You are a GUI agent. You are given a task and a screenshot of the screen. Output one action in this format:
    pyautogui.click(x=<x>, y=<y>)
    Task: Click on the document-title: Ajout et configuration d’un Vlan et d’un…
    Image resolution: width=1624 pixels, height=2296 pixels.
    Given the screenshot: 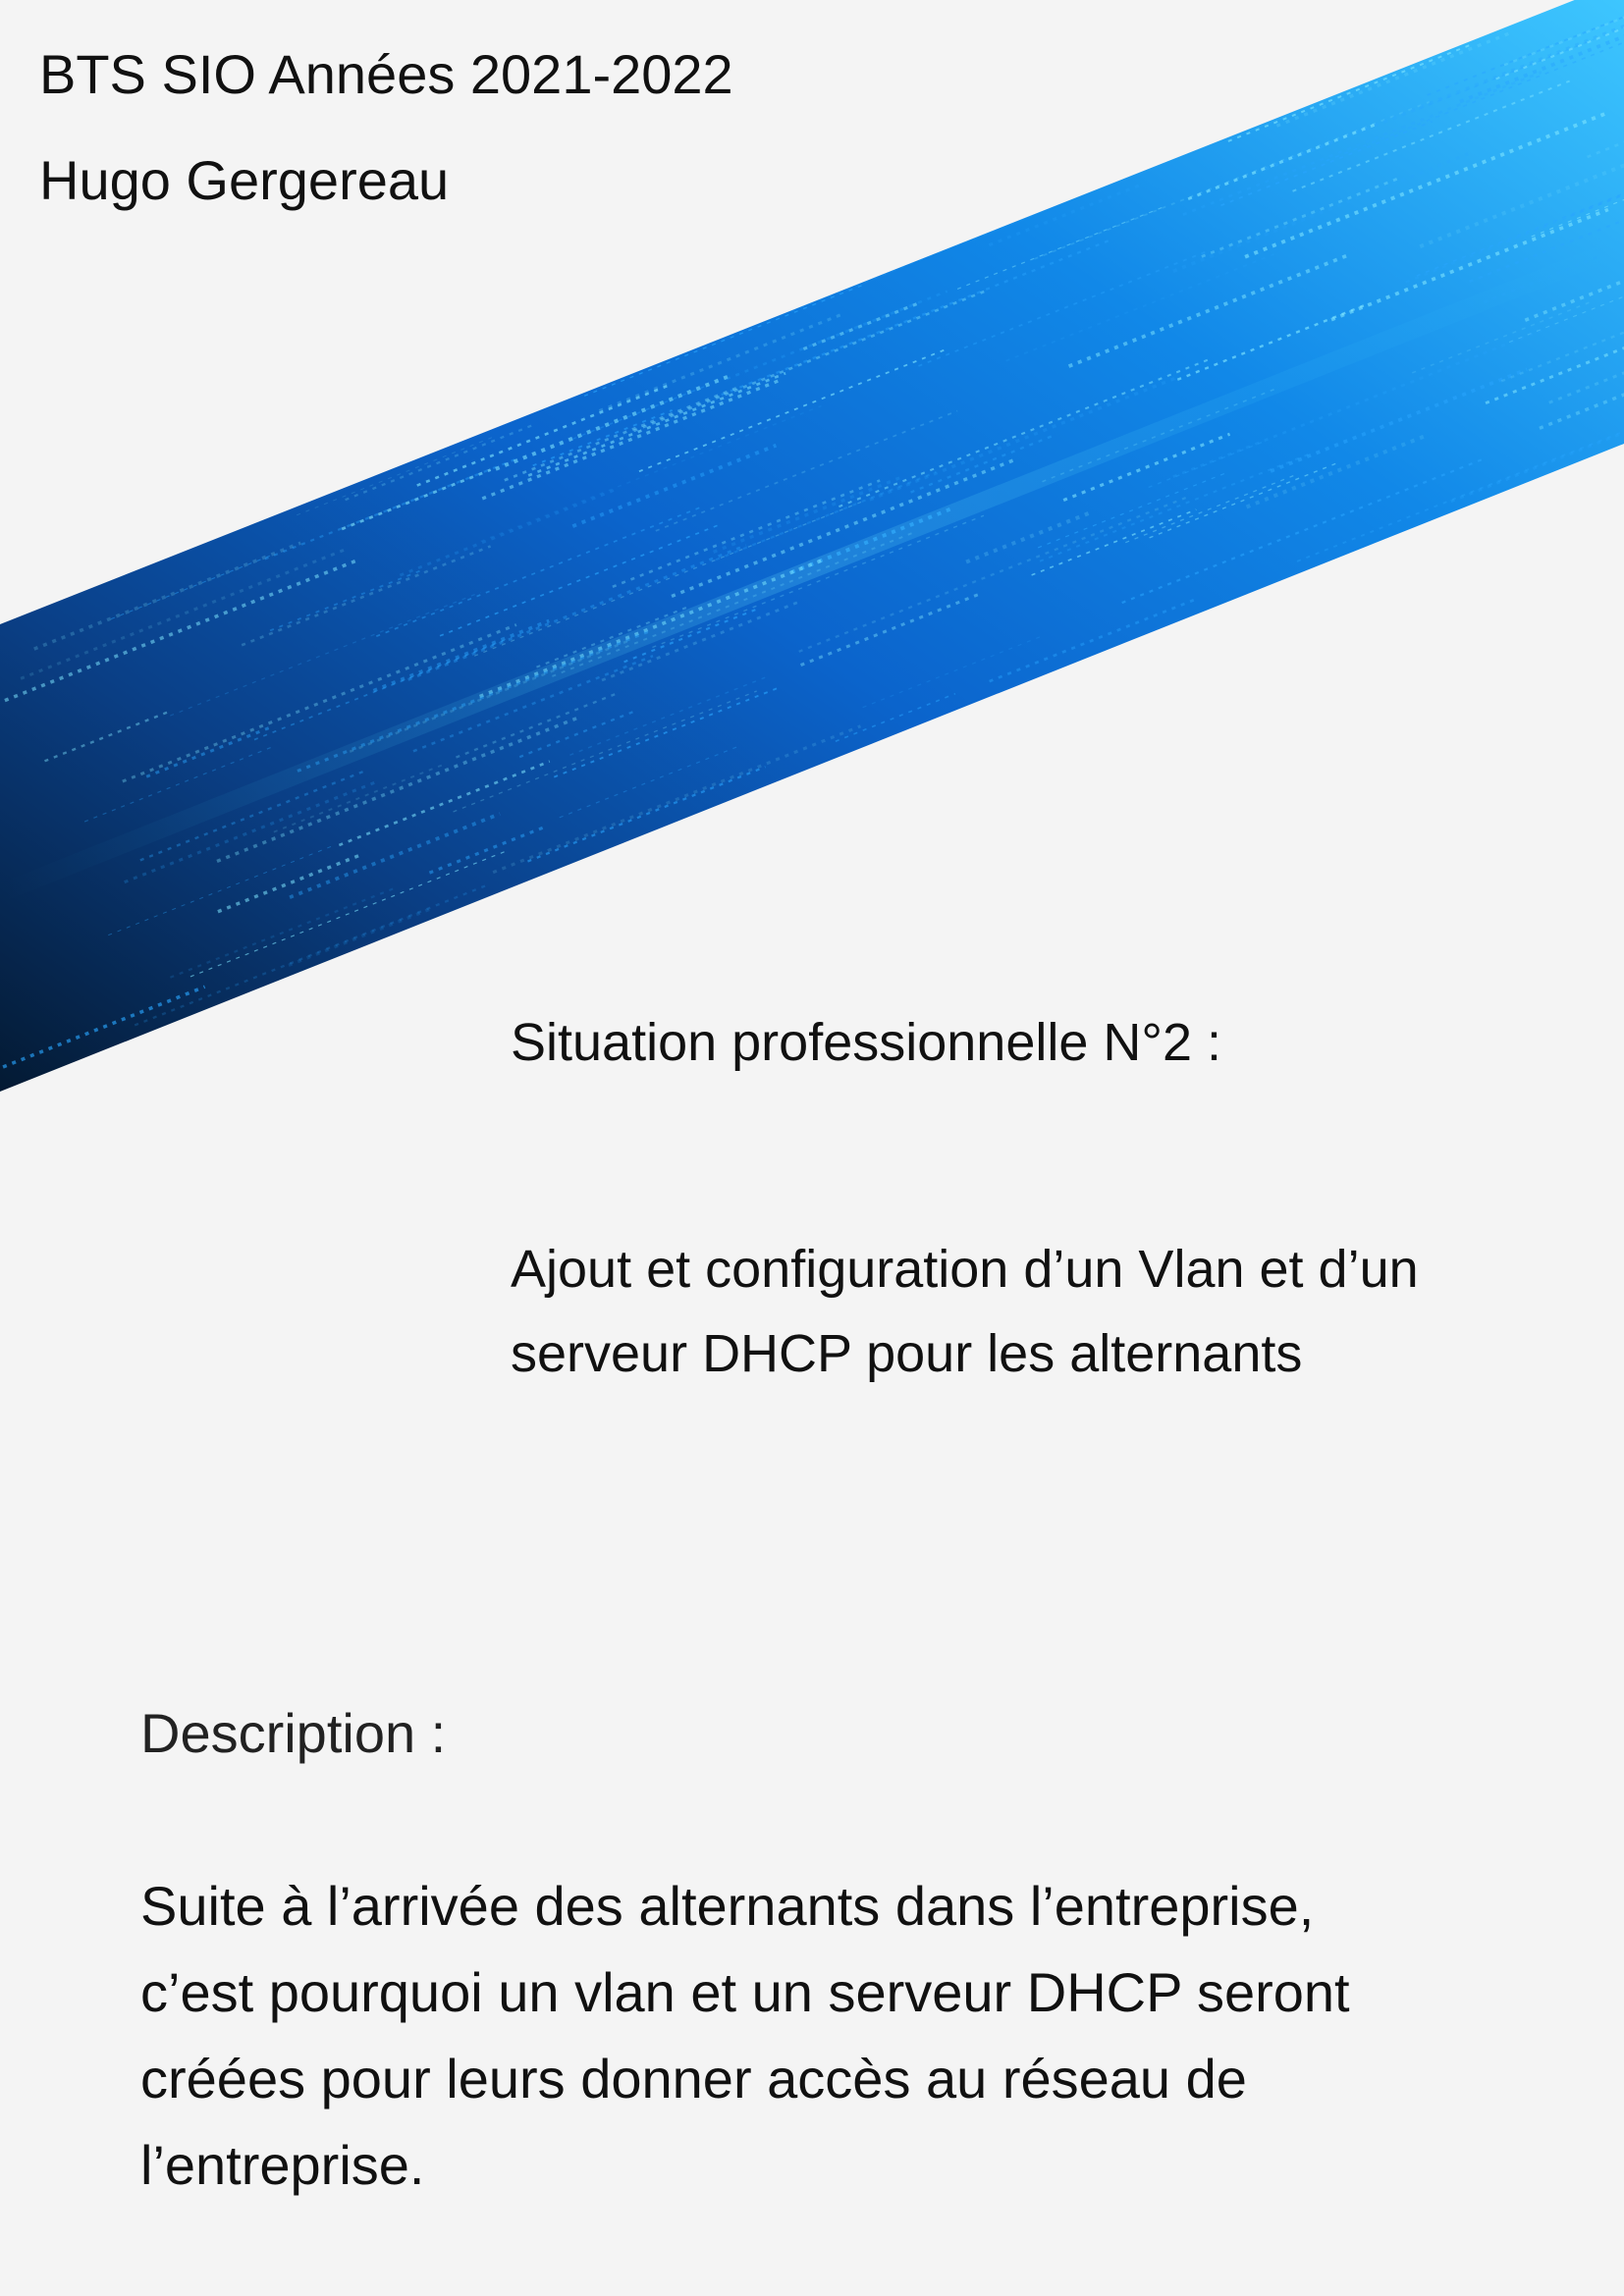 What is the action you would take?
    pyautogui.click(x=1055, y=1312)
    